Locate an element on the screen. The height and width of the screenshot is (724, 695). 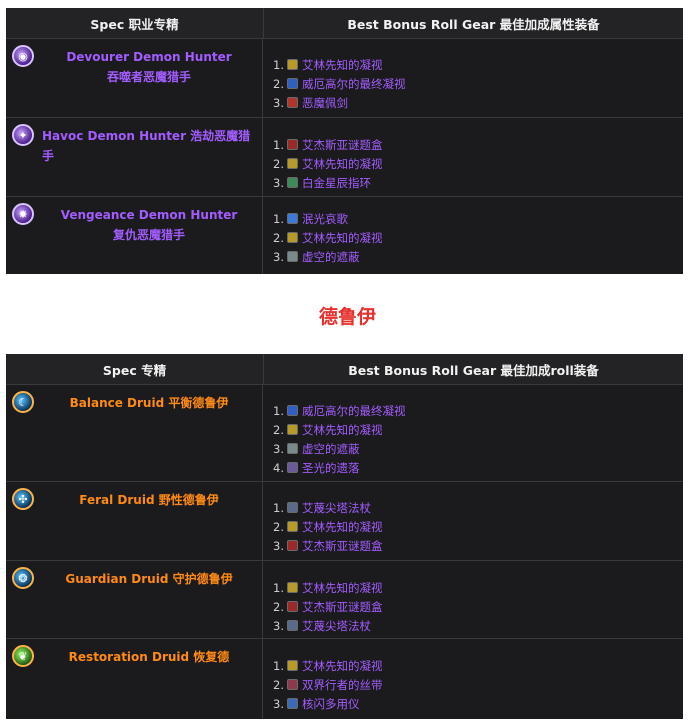
spec-name-cn: 吞噬者恶魔猎手 is located at coordinates (149, 77).